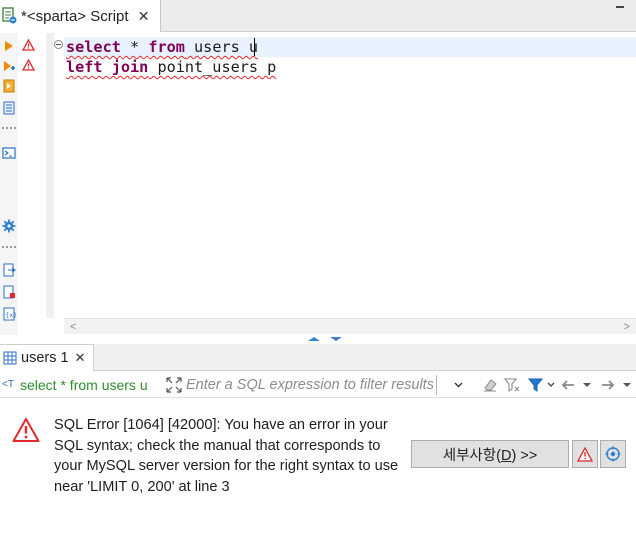 The width and height of the screenshot is (636, 543). I want to click on locate-error-button, so click(613, 454).